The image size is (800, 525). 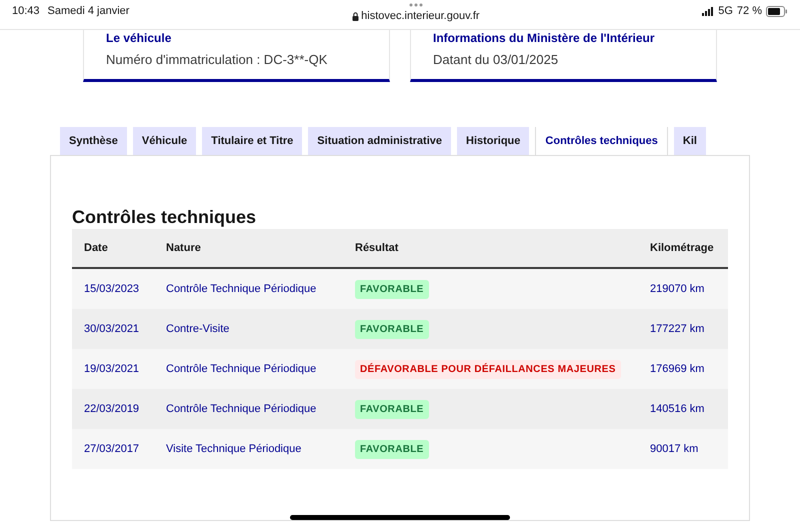 What do you see at coordinates (678, 409) in the screenshot?
I see `table-cell-text: 140516 km` at bounding box center [678, 409].